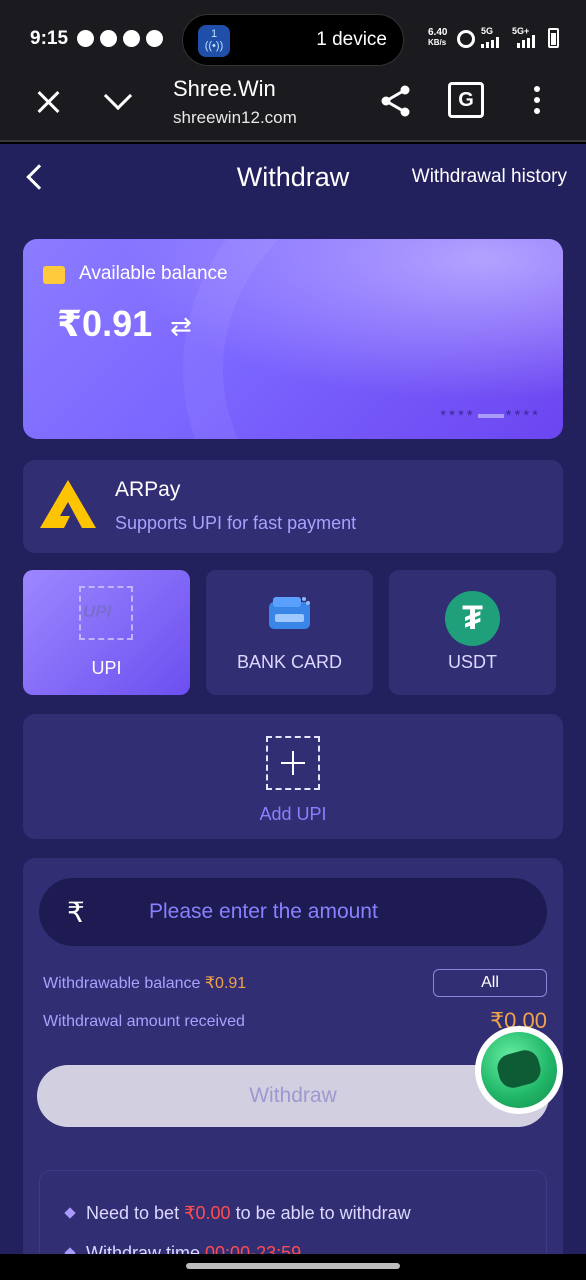 This screenshot has height=1280, width=586. Describe the element at coordinates (68, 504) in the screenshot. I see `arpay-logo-icon` at that location.